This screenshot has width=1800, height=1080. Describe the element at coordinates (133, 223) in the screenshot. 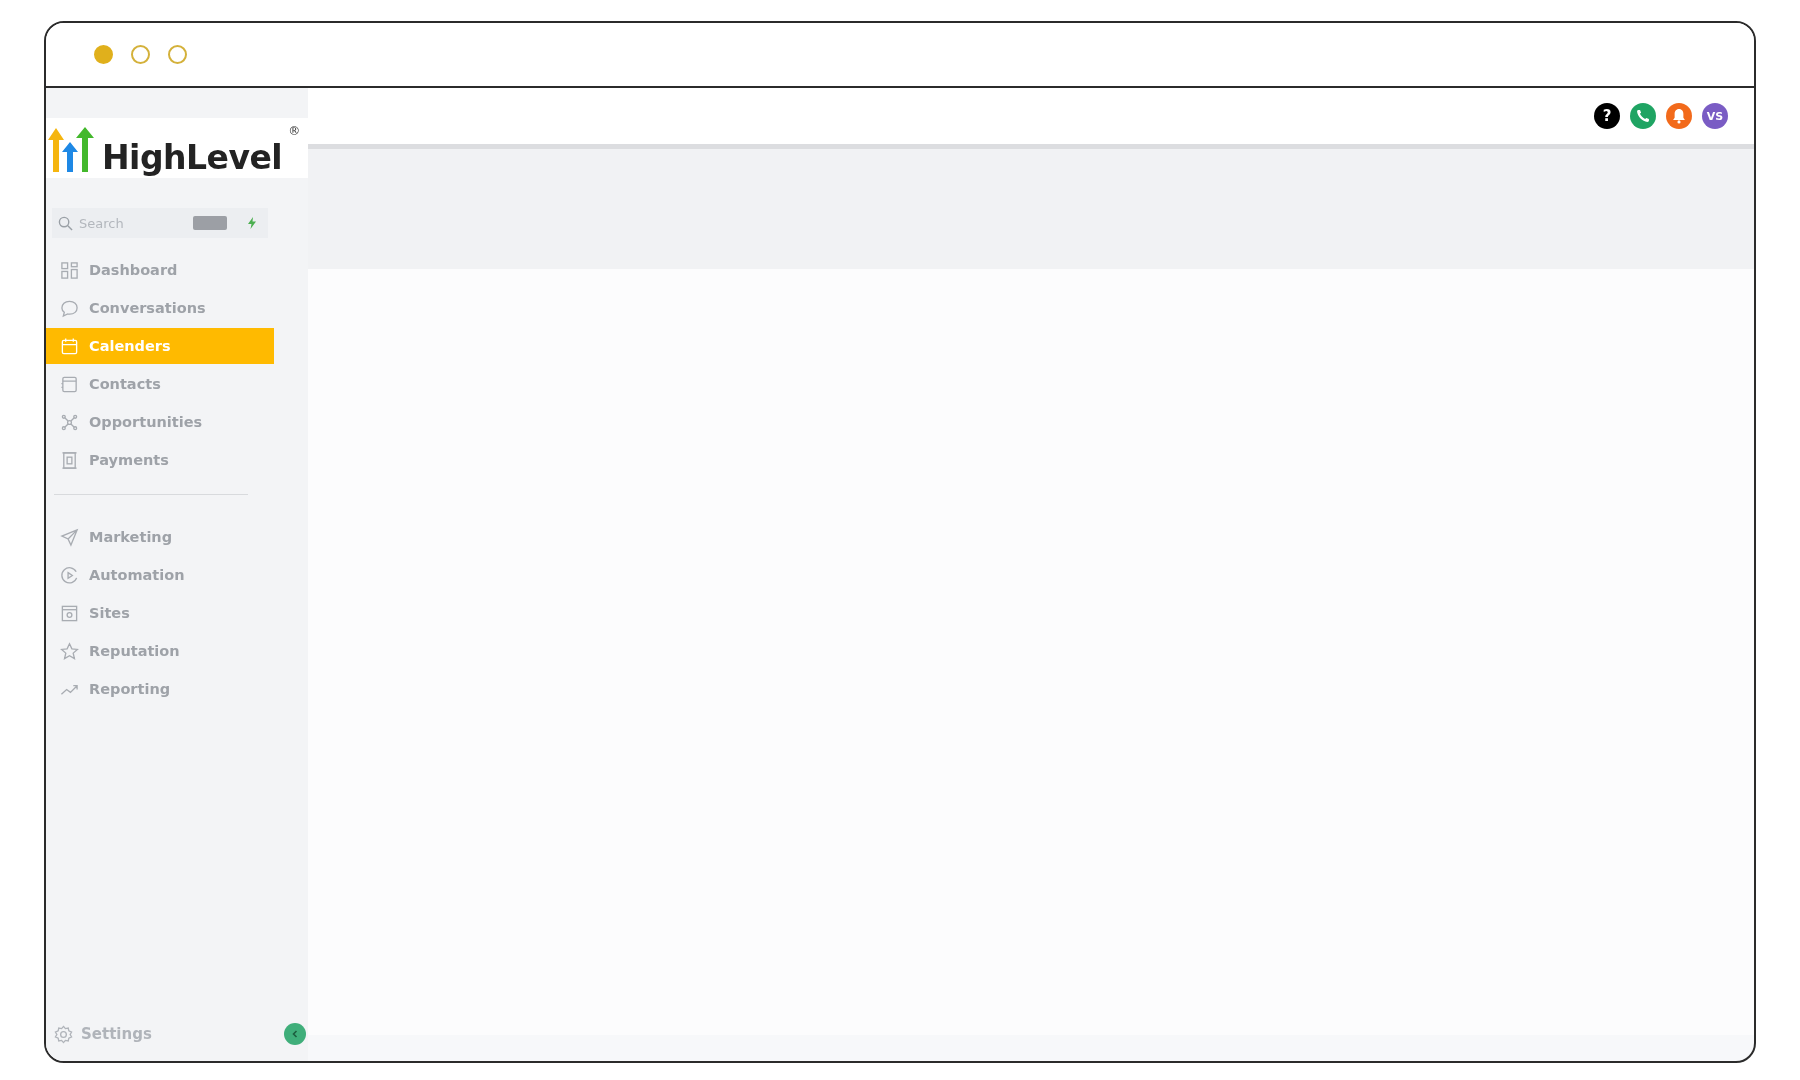

I see `search-input: Search` at that location.